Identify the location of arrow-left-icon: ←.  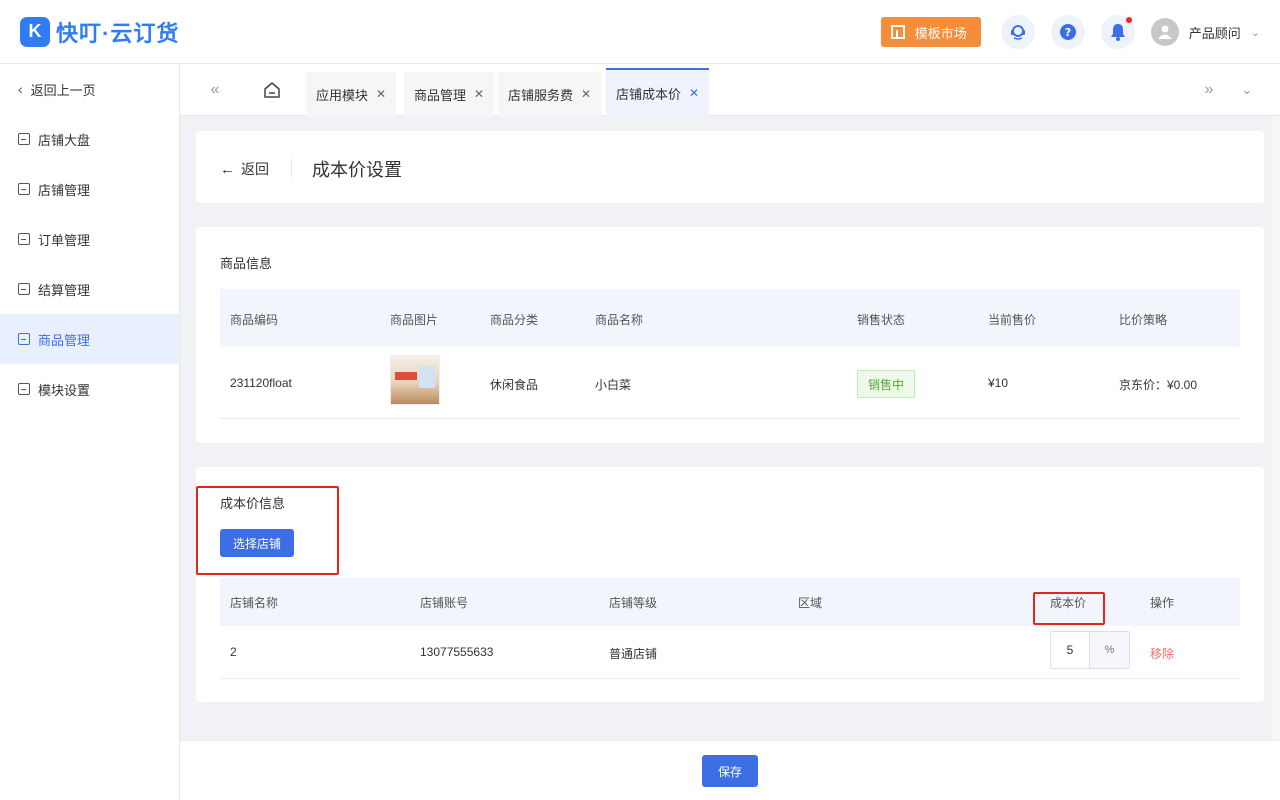
(227, 169).